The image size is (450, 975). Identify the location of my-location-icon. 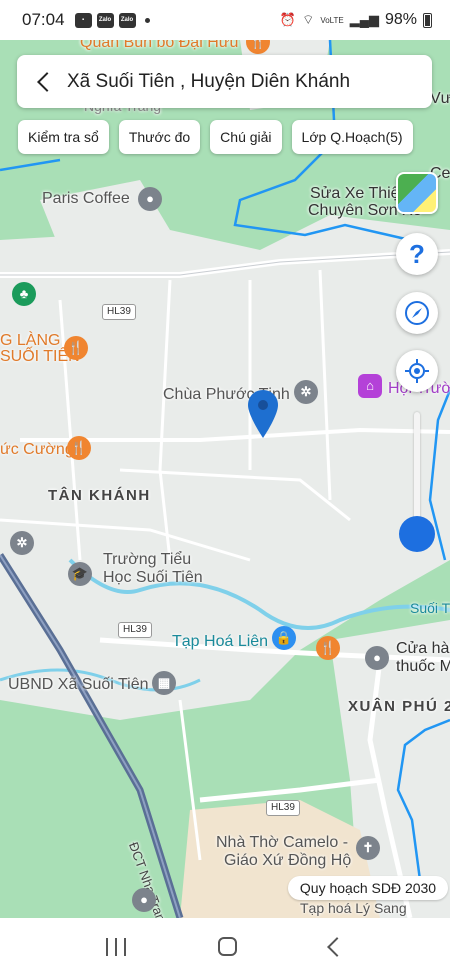
(417, 371).